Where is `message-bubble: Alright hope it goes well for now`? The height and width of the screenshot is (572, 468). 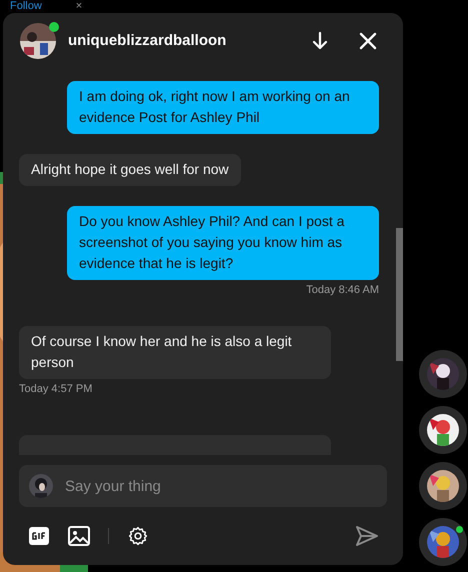 message-bubble: Alright hope it goes well for now is located at coordinates (130, 170).